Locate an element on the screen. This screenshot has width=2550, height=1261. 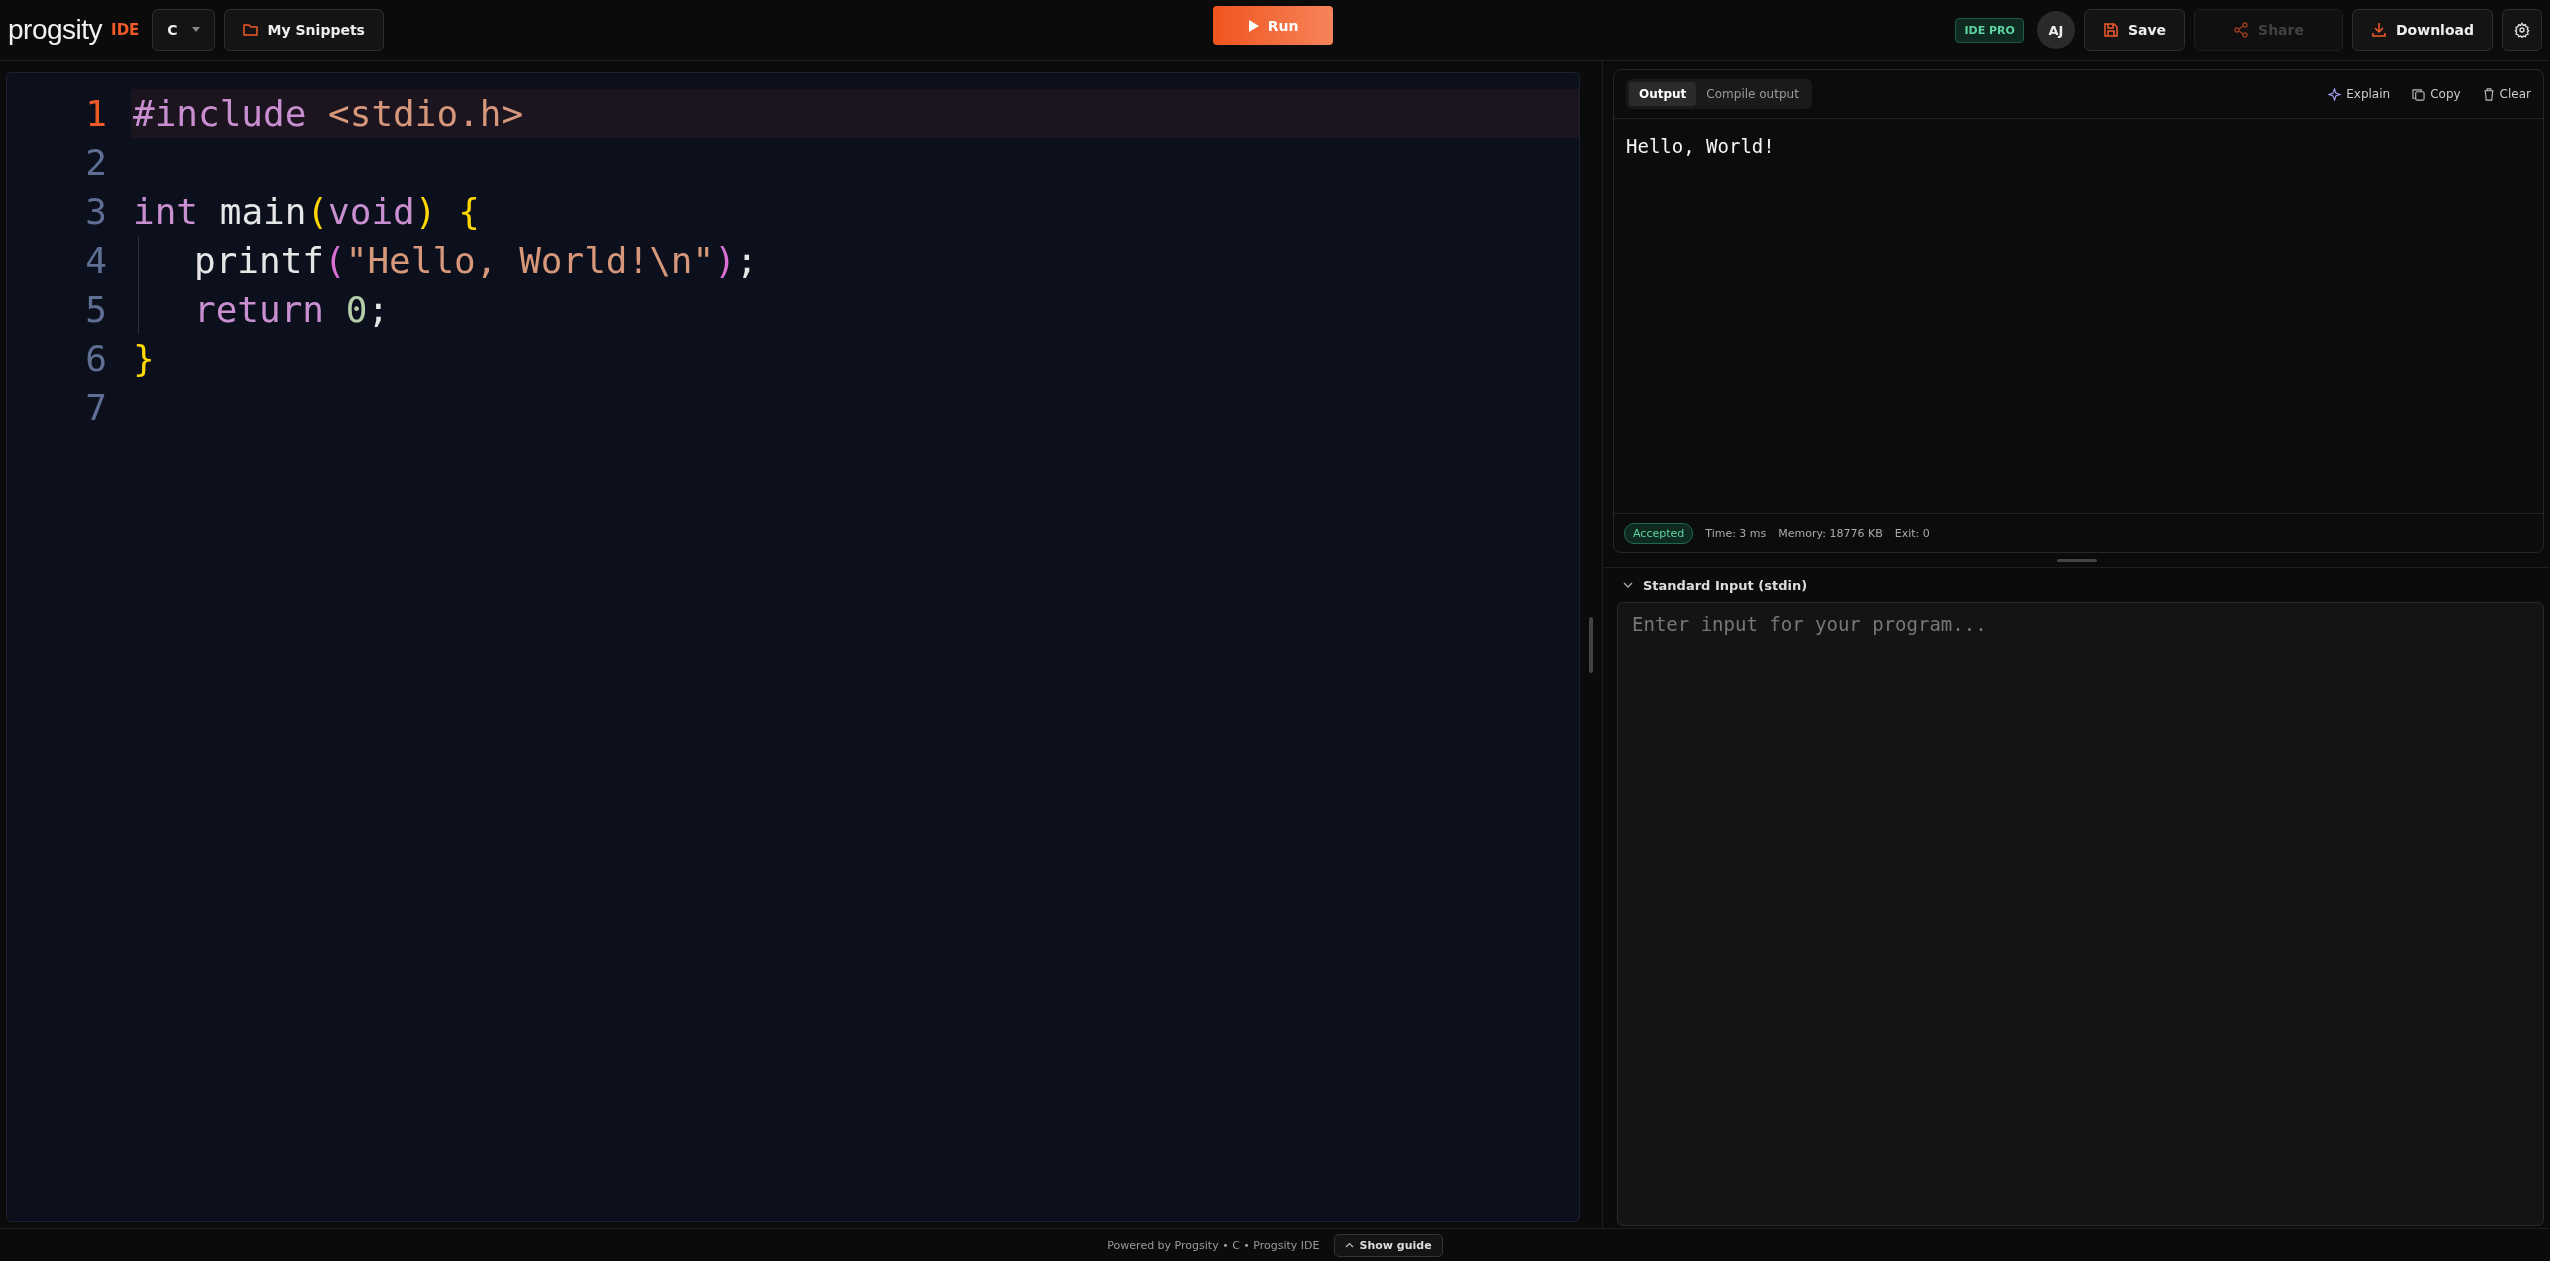
line-number: 3 is located at coordinates (95, 211).